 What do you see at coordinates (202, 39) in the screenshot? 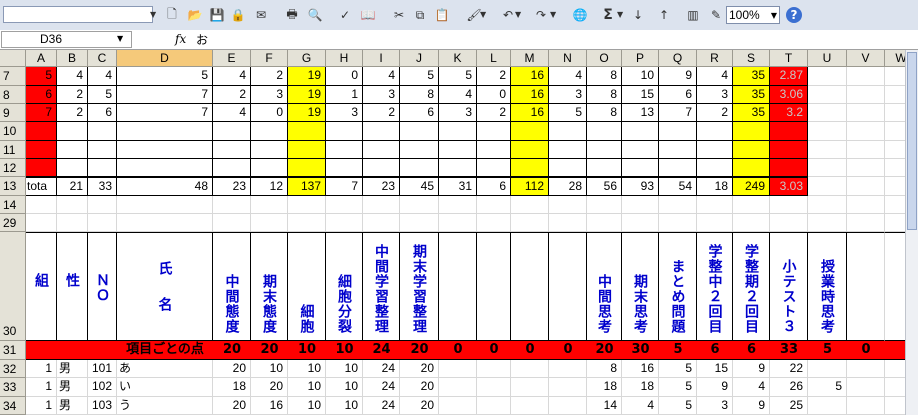
I see `formula-input: お` at bounding box center [202, 39].